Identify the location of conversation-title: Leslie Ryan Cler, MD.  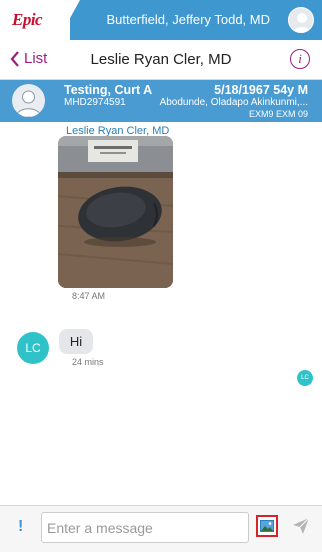
(161, 59).